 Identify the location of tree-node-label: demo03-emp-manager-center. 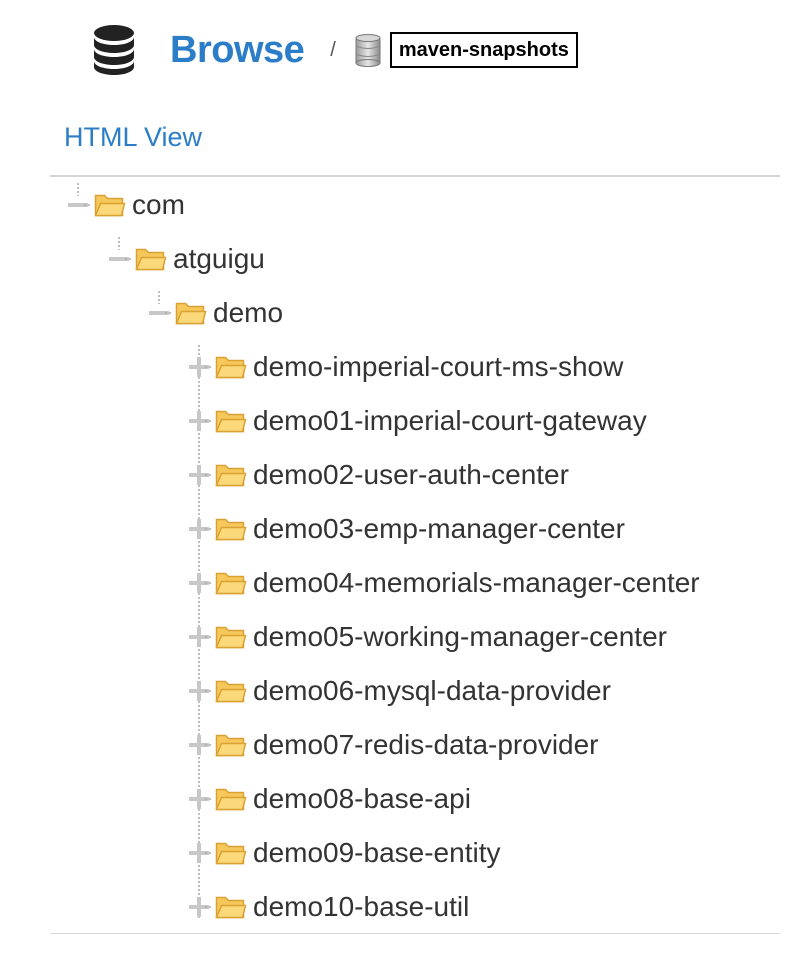
(439, 529).